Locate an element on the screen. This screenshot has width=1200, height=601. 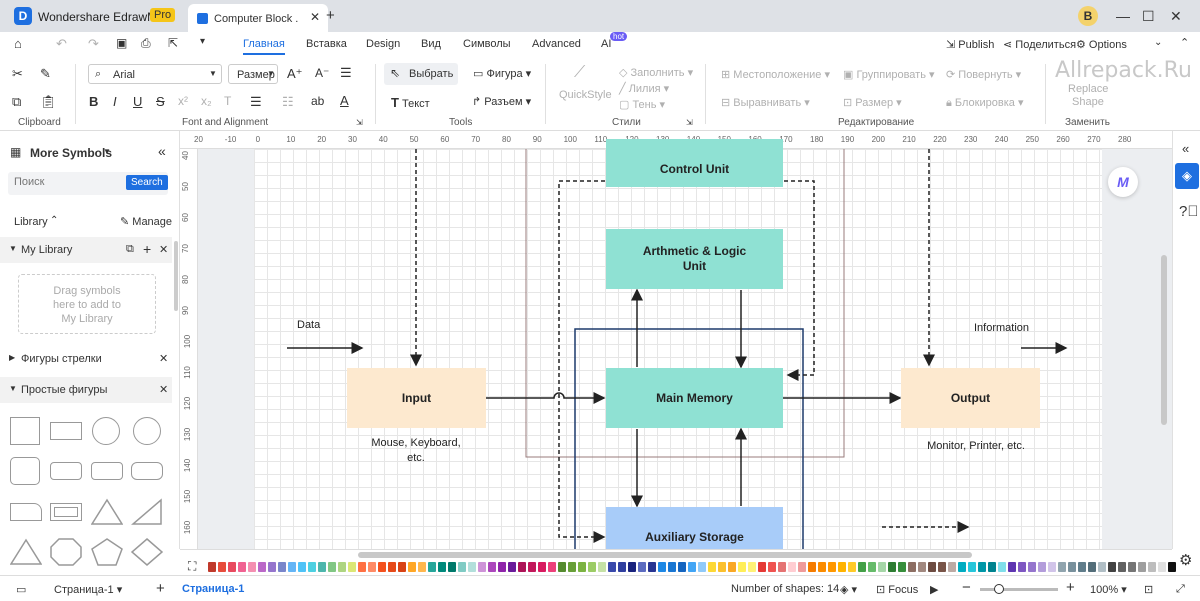
aux-storage-box: Auxiliary Storage is located at coordinates (694, 528).